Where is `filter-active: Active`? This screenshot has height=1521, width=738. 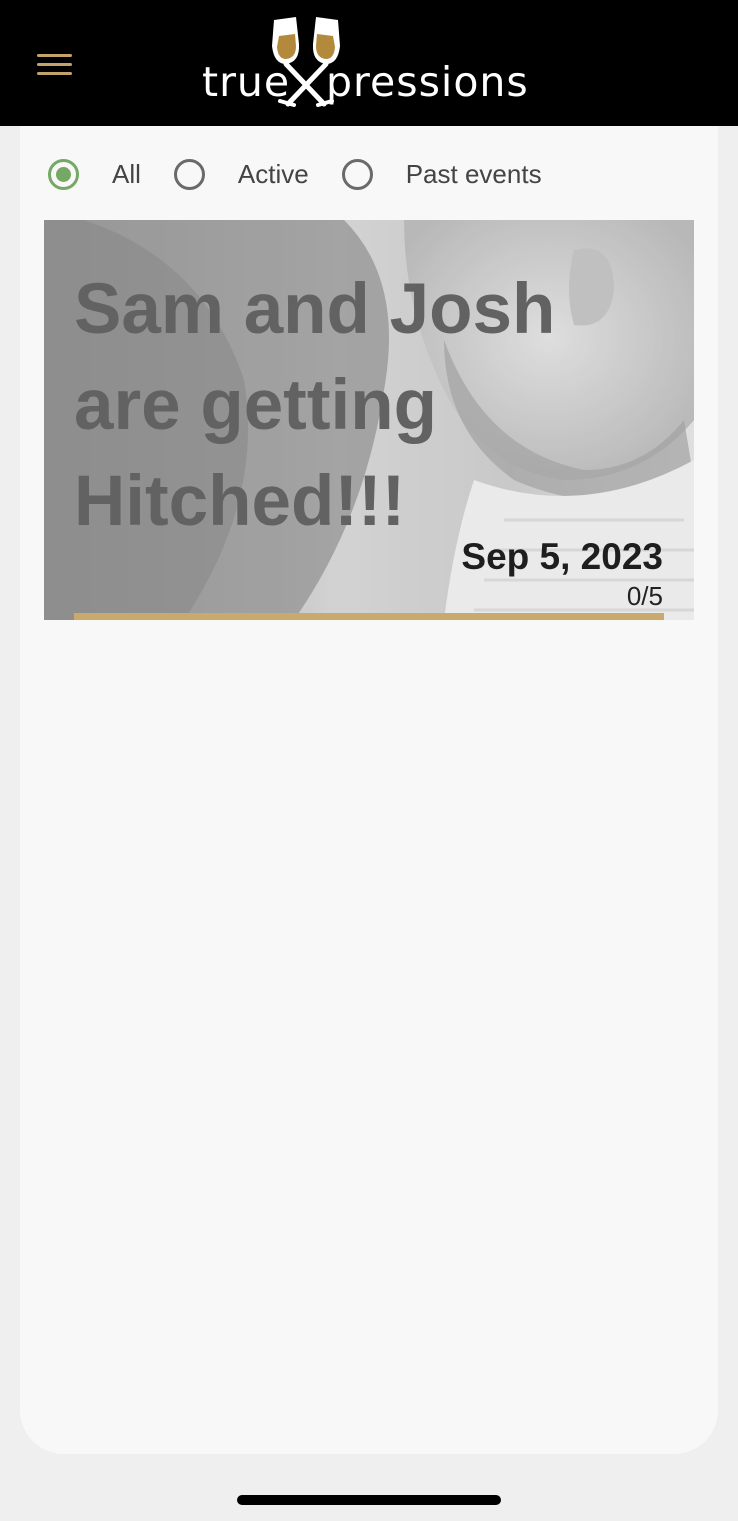
filter-active: Active is located at coordinates (241, 174).